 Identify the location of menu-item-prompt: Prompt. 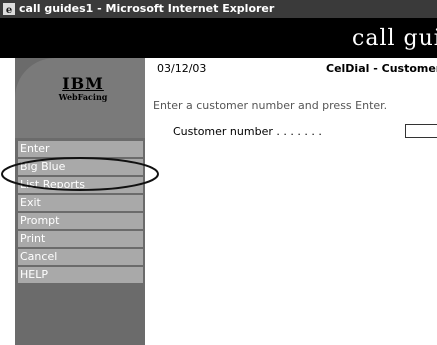
(80, 221).